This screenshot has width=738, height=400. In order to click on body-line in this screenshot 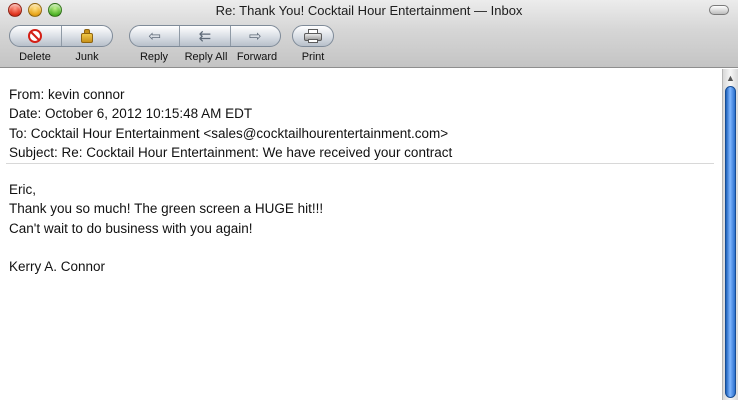, I will do `click(166, 247)`.